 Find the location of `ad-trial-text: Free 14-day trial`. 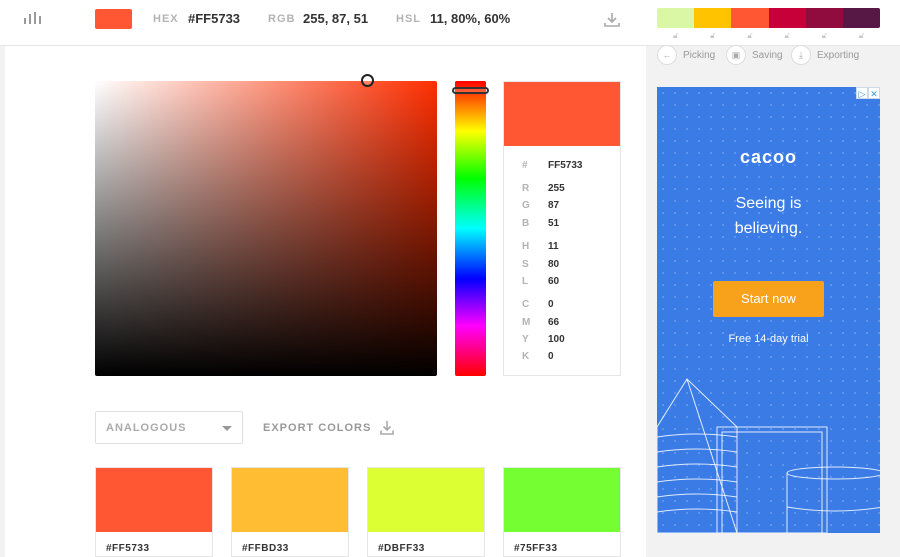

ad-trial-text: Free 14-day trial is located at coordinates (768, 339).